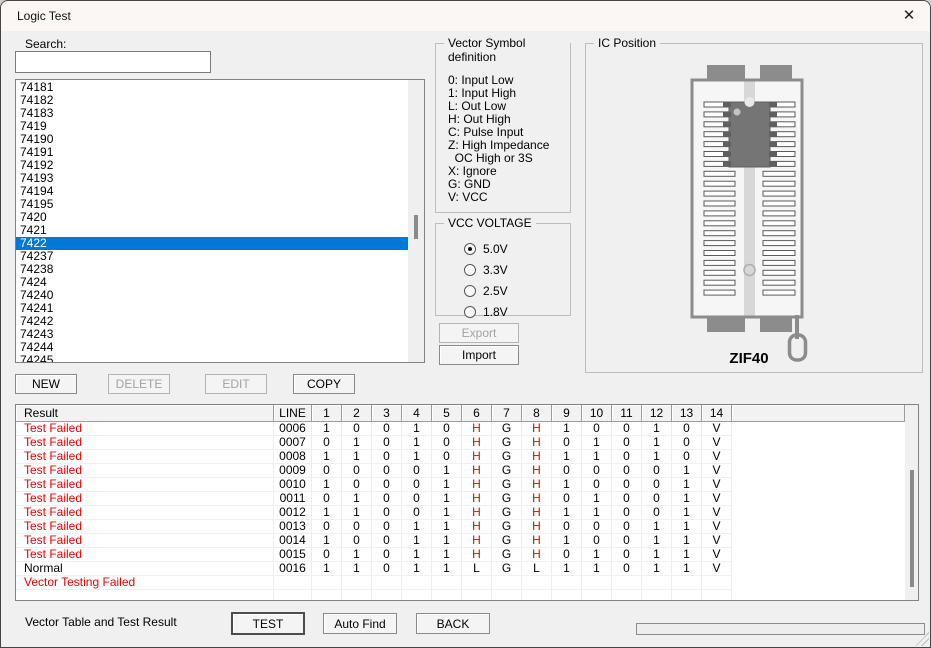  I want to click on table-row: Test Failed 0012 1 1 0 0 1 H G H 1 1 0 0 1 V, so click(467, 513).